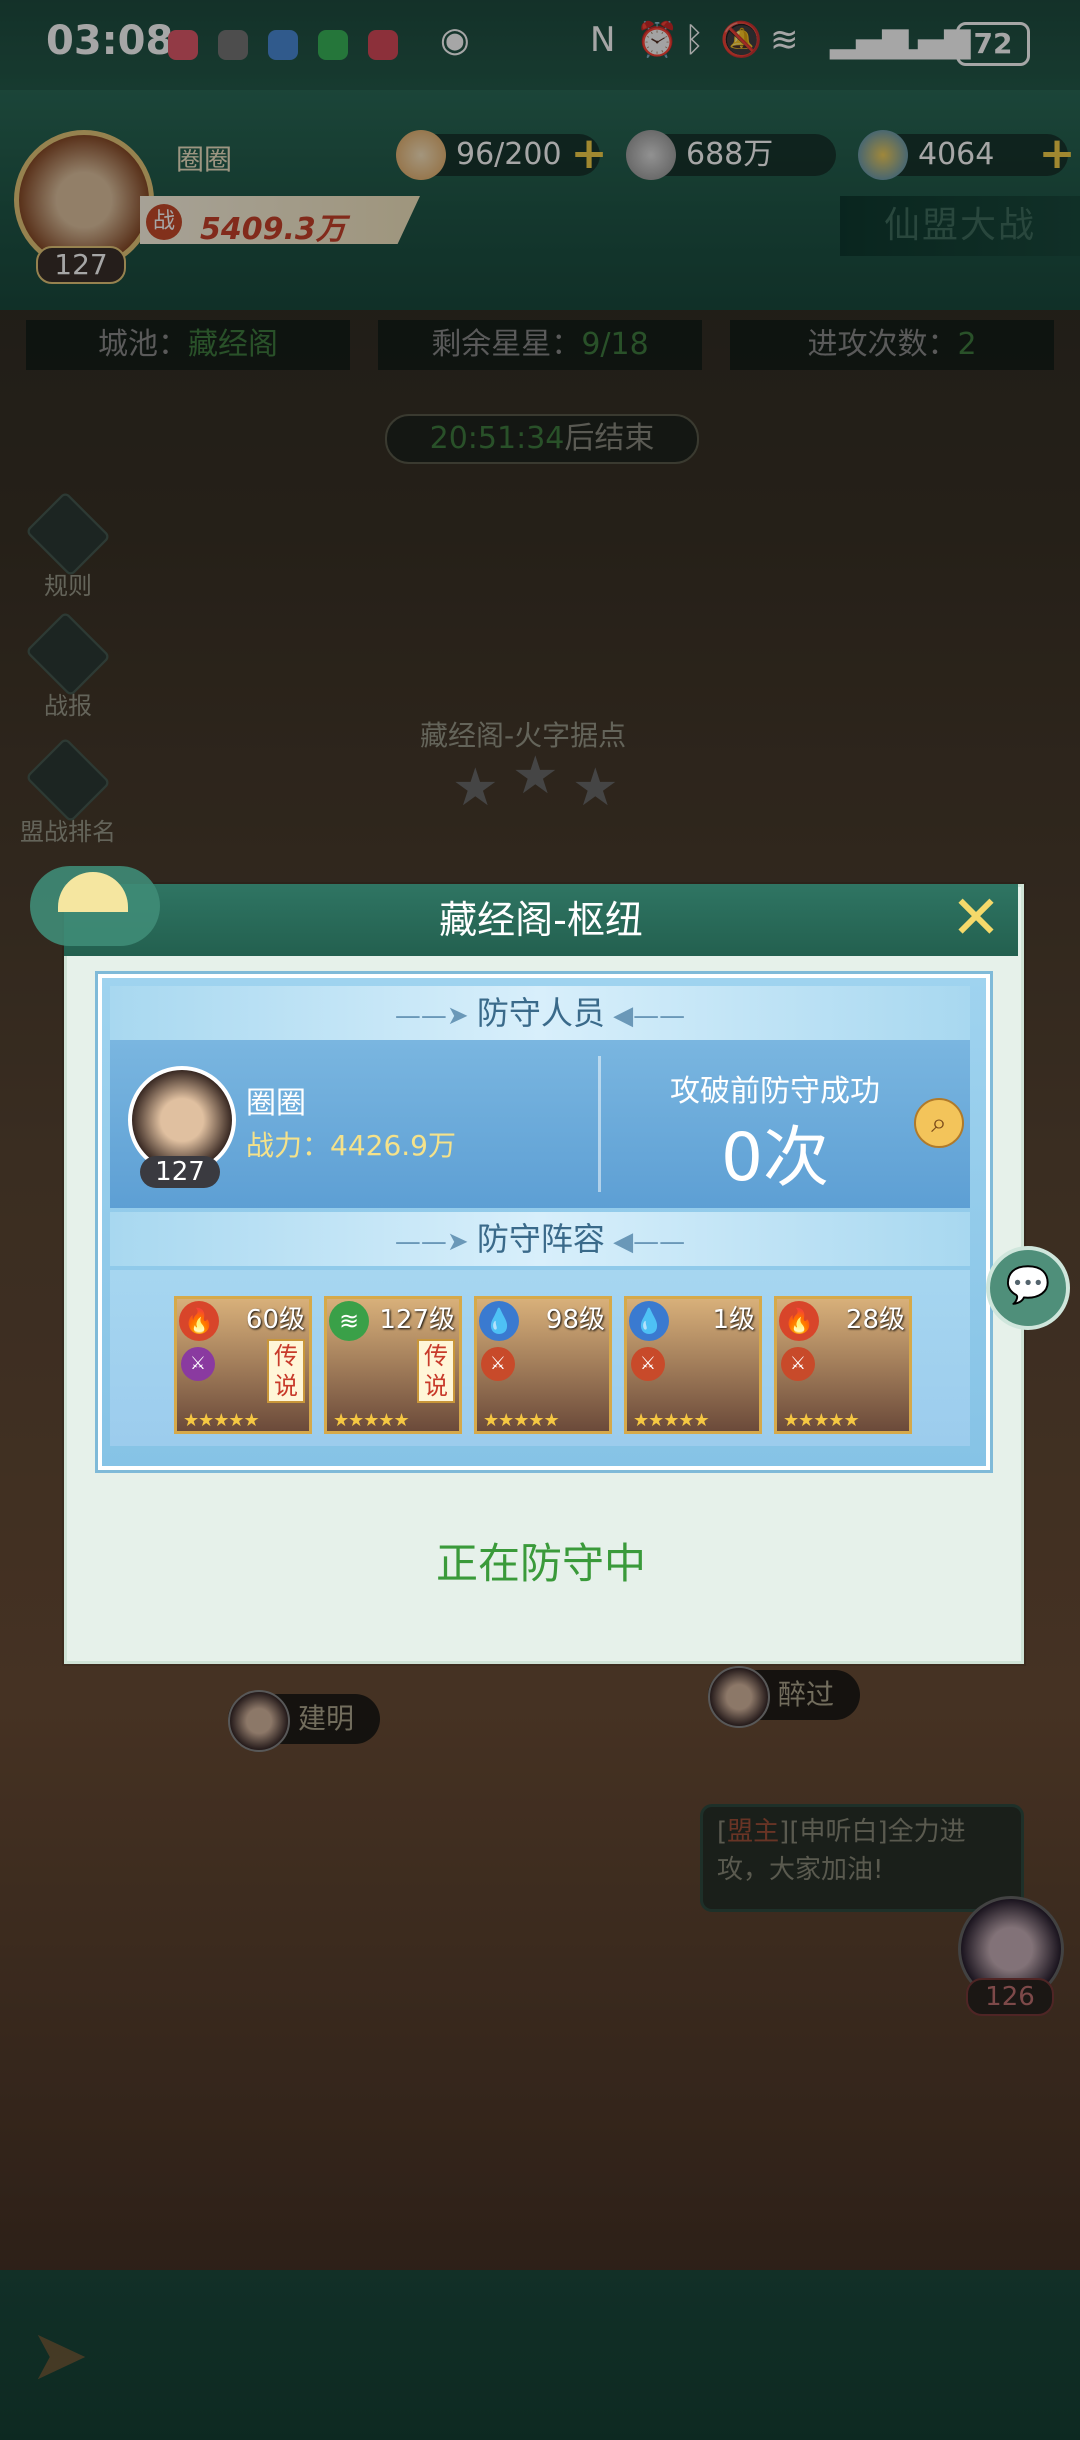 Image resolution: width=1080 pixels, height=2440 pixels. Describe the element at coordinates (276, 1103) in the screenshot. I see `defender-name: 圈圈` at that location.